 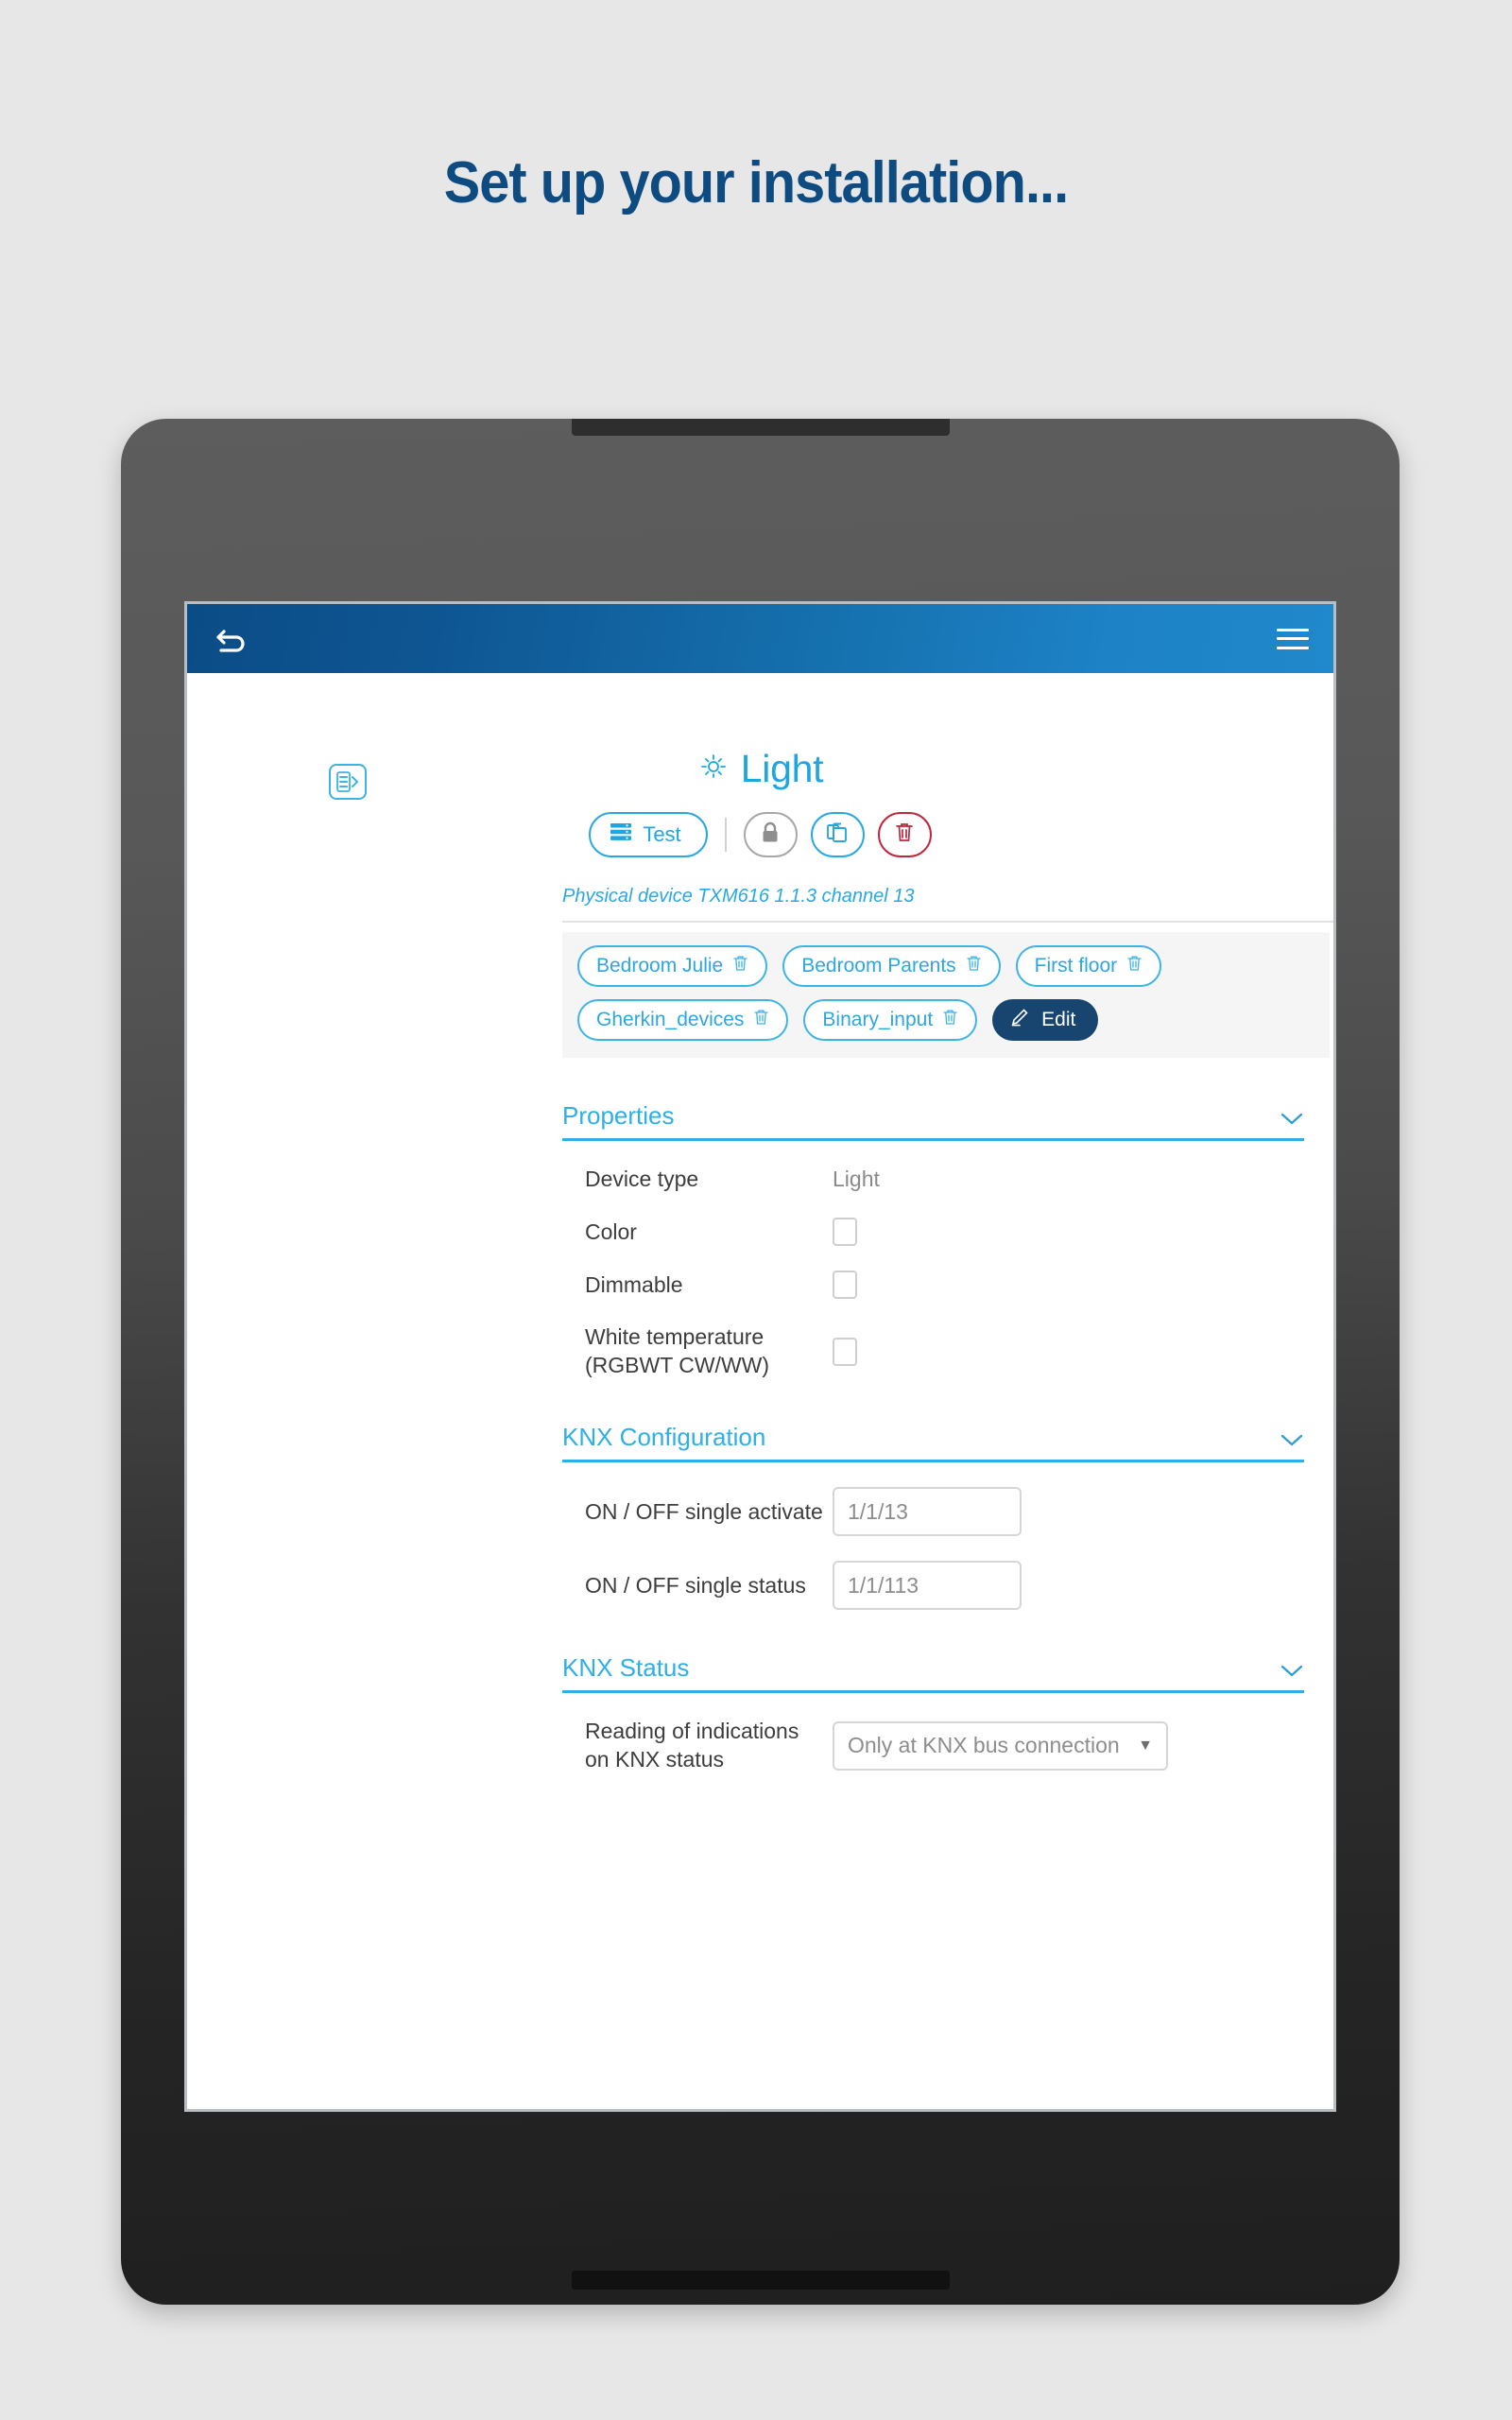 I want to click on list-lines-icon, so click(x=621, y=834).